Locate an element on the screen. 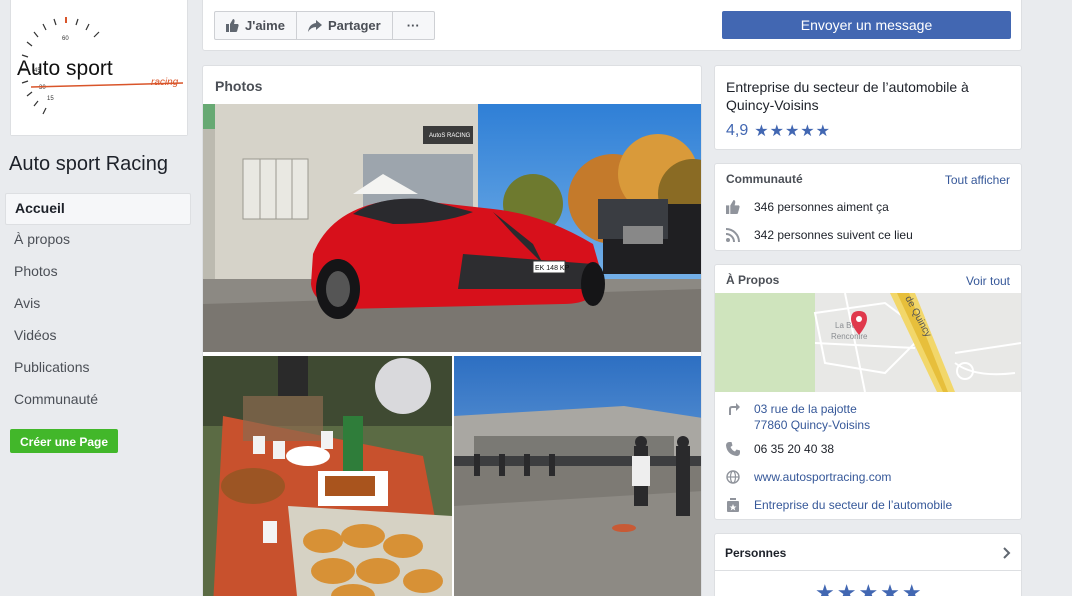  action-bar: J'aime Partager ··· Envoyer un message is located at coordinates (612, 25).